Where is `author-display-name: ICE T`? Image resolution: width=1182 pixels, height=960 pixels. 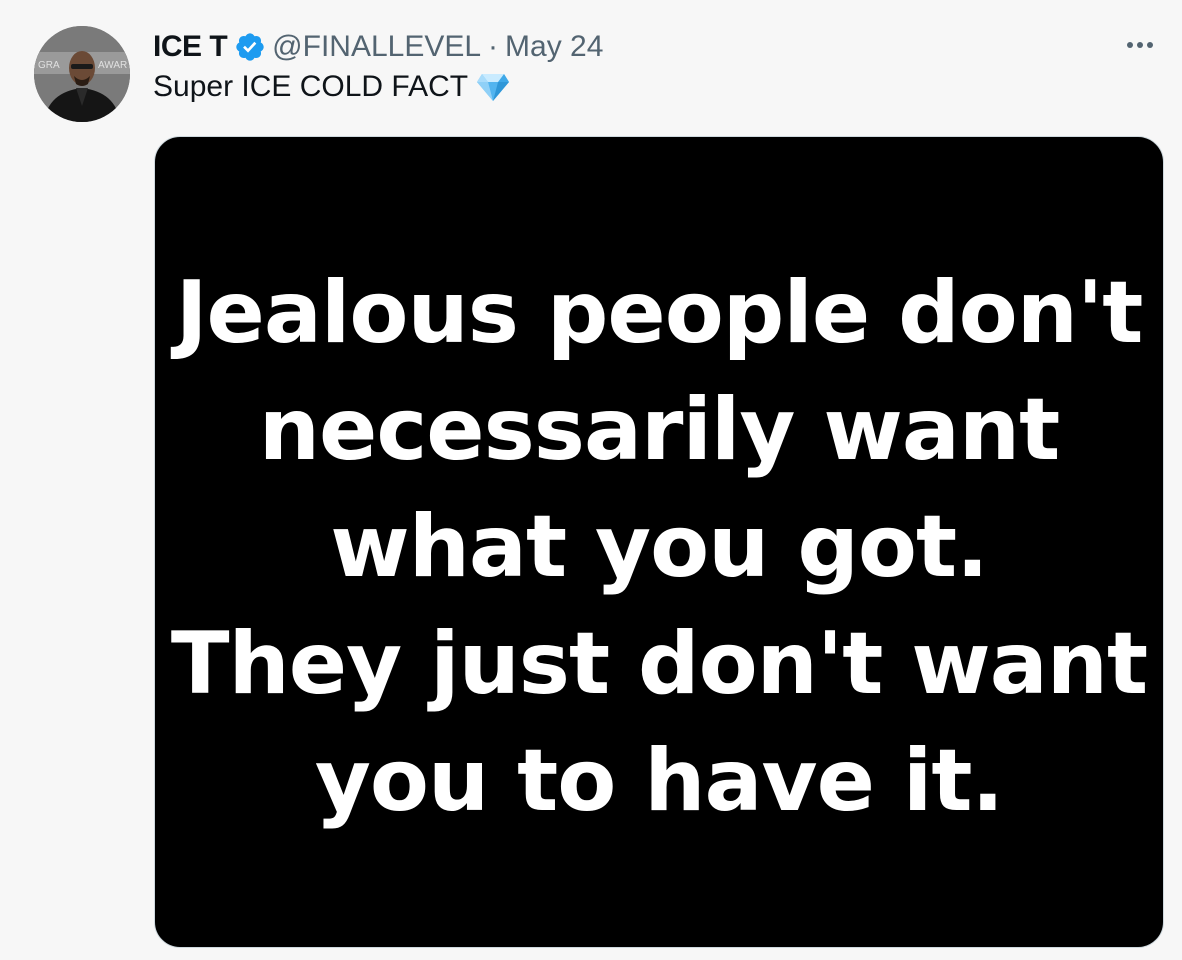 author-display-name: ICE T is located at coordinates (190, 47).